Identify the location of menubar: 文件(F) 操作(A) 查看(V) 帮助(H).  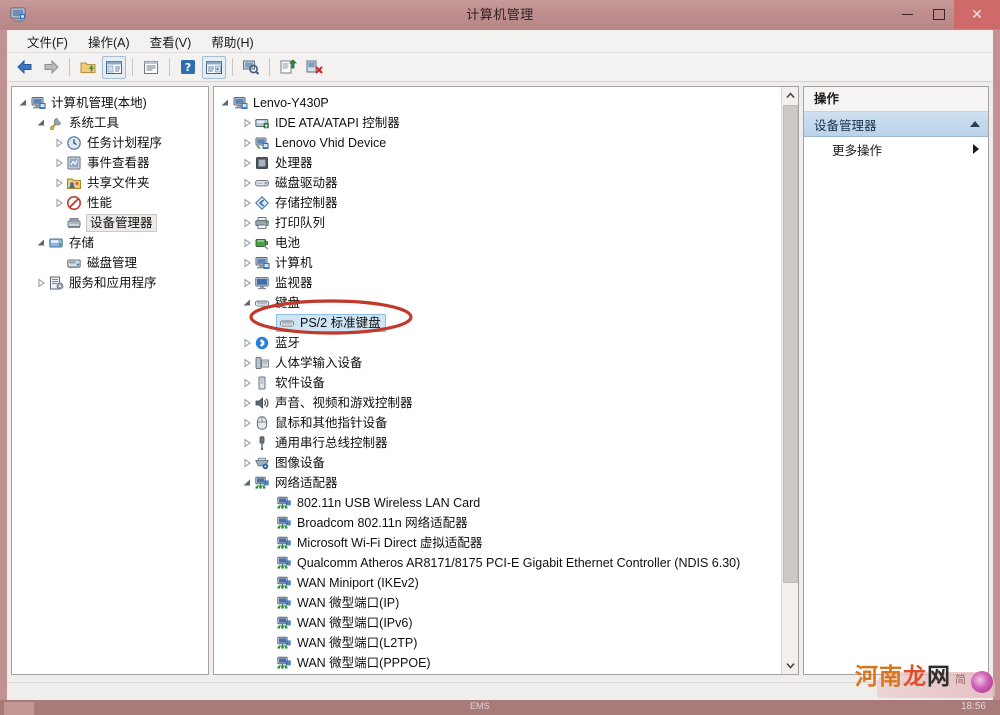
(500, 41).